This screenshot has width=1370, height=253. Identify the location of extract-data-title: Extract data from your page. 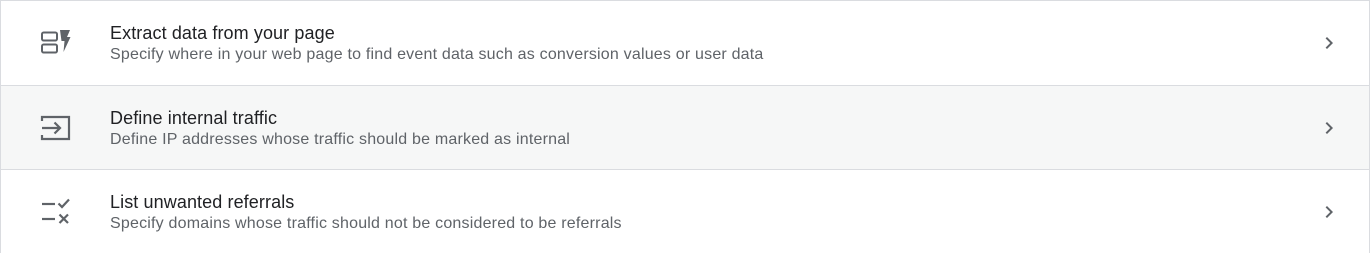
(222, 33).